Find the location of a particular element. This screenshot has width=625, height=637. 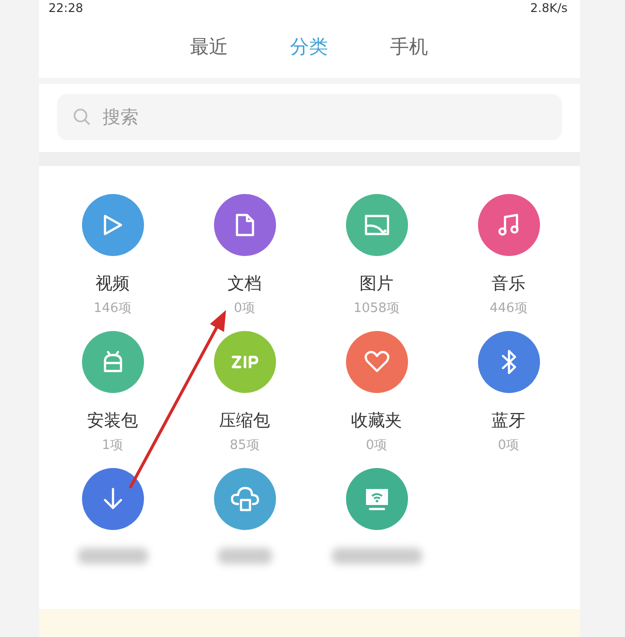

network-speed: 2.8K/s is located at coordinates (549, 8).